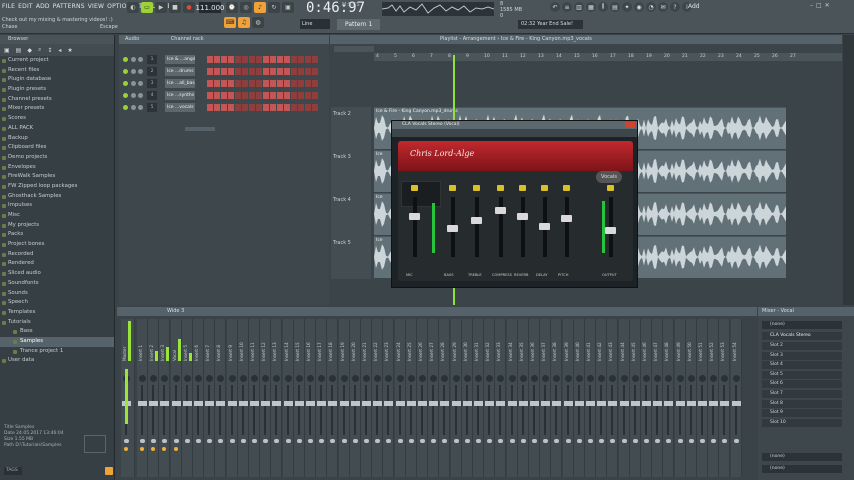 The height and width of the screenshot is (480, 854). Describe the element at coordinates (57, 303) in the screenshot. I see `browser-item: Speech` at that location.